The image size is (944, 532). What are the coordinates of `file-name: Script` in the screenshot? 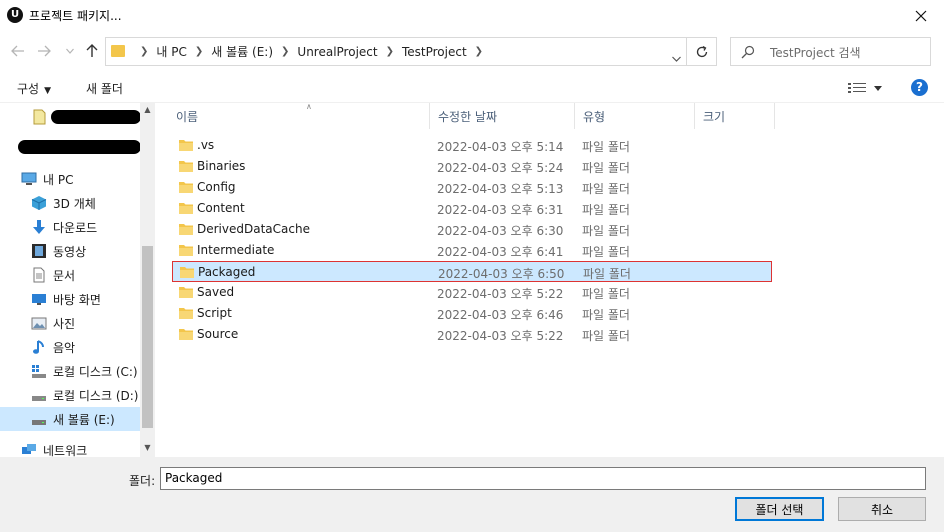 It's located at (214, 313).